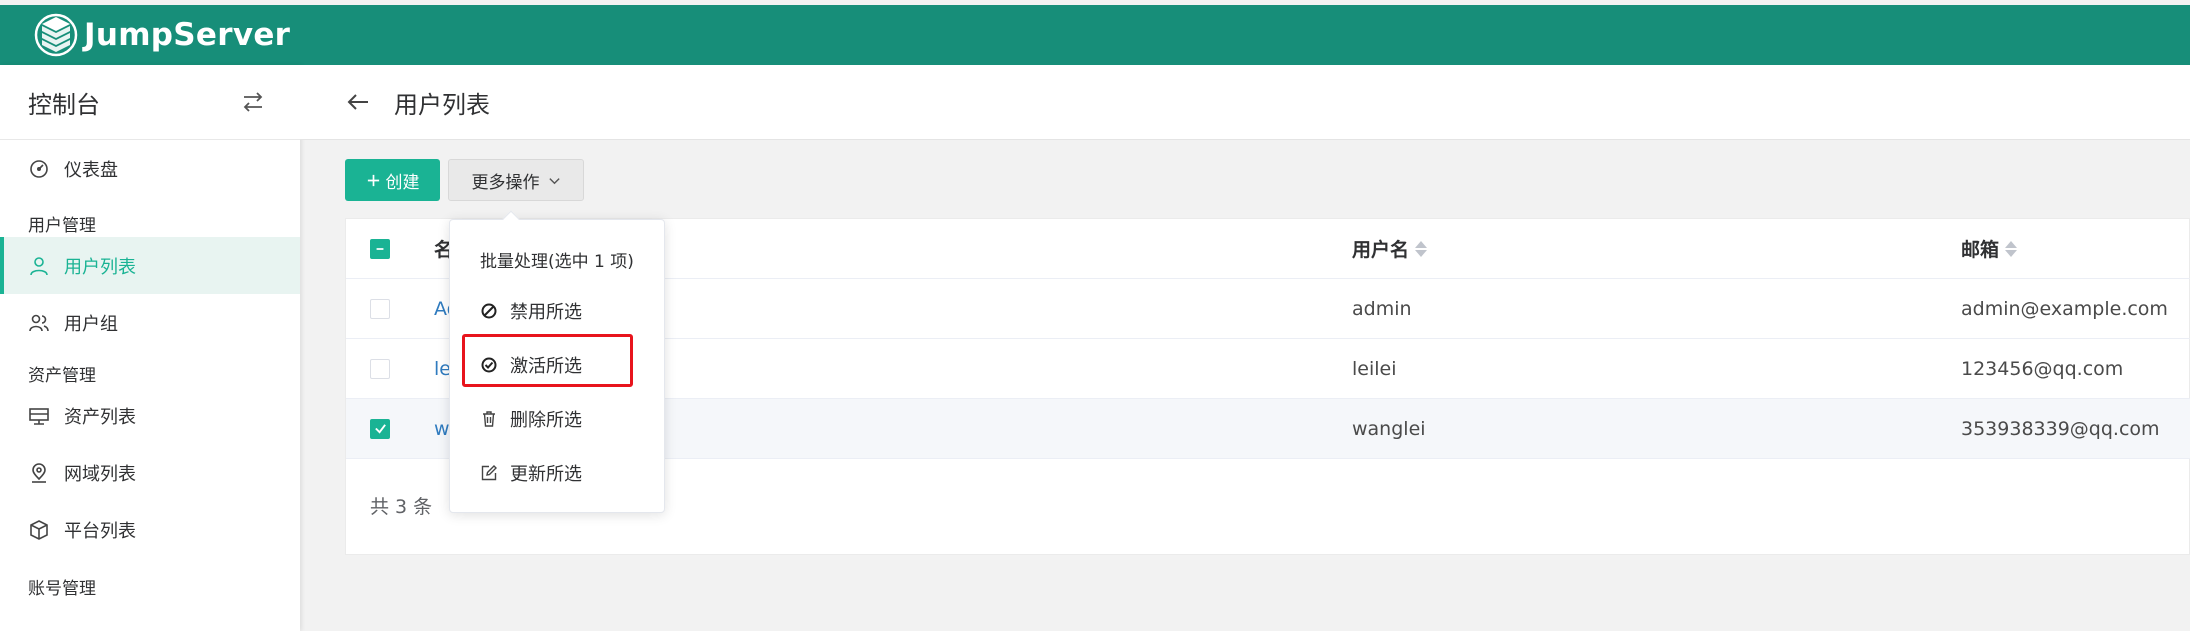  What do you see at coordinates (100, 531) in the screenshot?
I see `sidebar-item-label: 平台列表` at bounding box center [100, 531].